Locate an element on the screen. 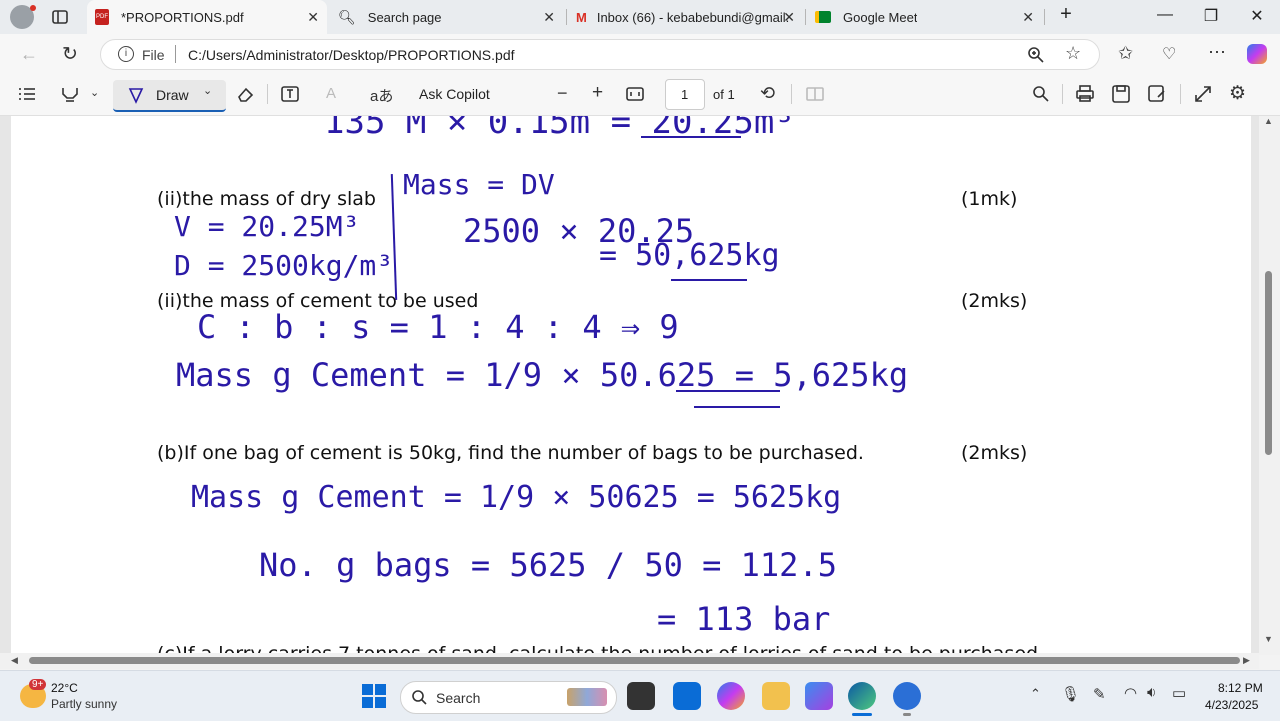 The image size is (1280, 721). start-windows-icon is located at coordinates (374, 696).